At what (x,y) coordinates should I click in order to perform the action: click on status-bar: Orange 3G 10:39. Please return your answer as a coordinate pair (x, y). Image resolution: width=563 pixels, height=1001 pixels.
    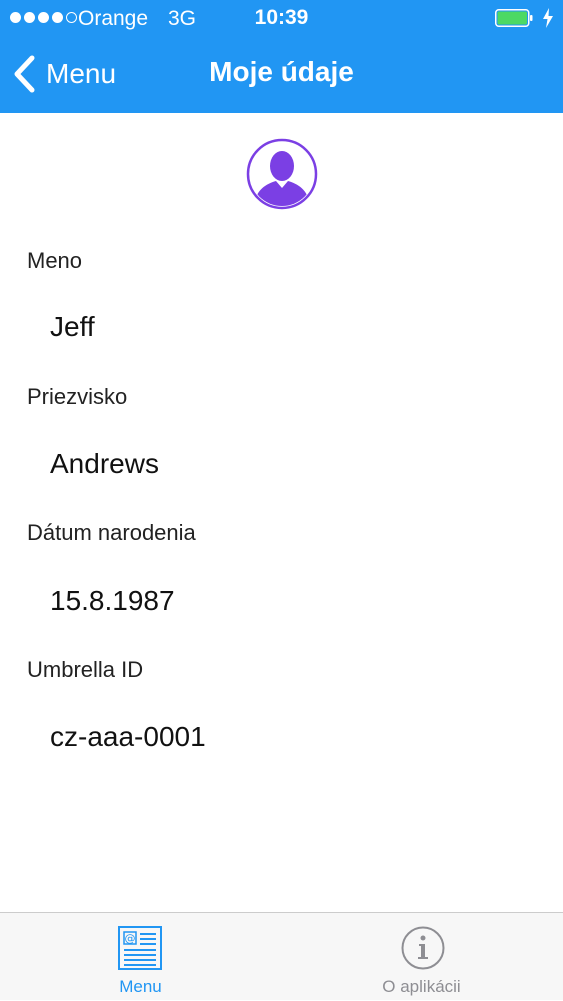
    Looking at the image, I should click on (281, 18).